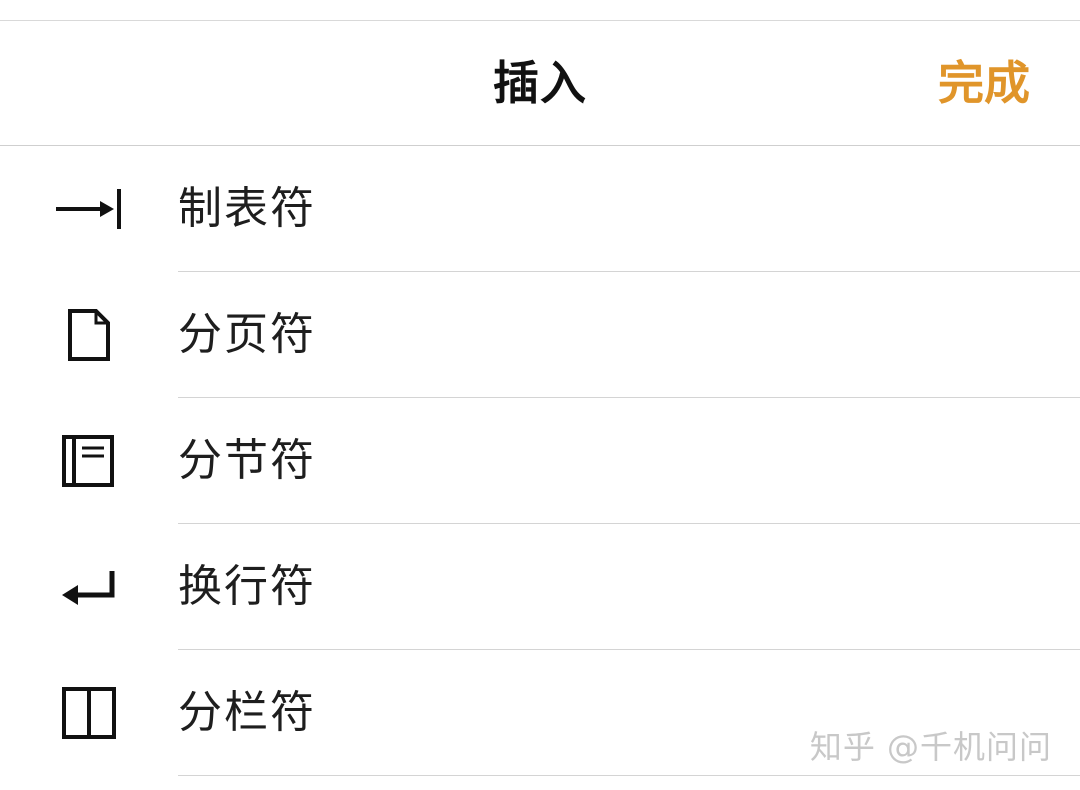  I want to click on divider, so click(629, 775).